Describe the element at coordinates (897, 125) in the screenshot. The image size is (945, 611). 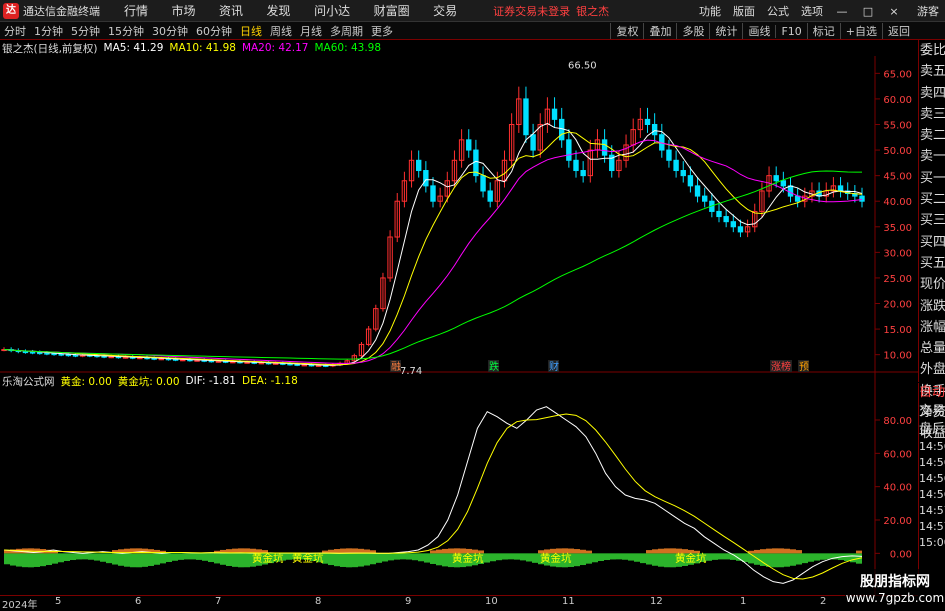
I see `price-tick-label: 55.00` at that location.